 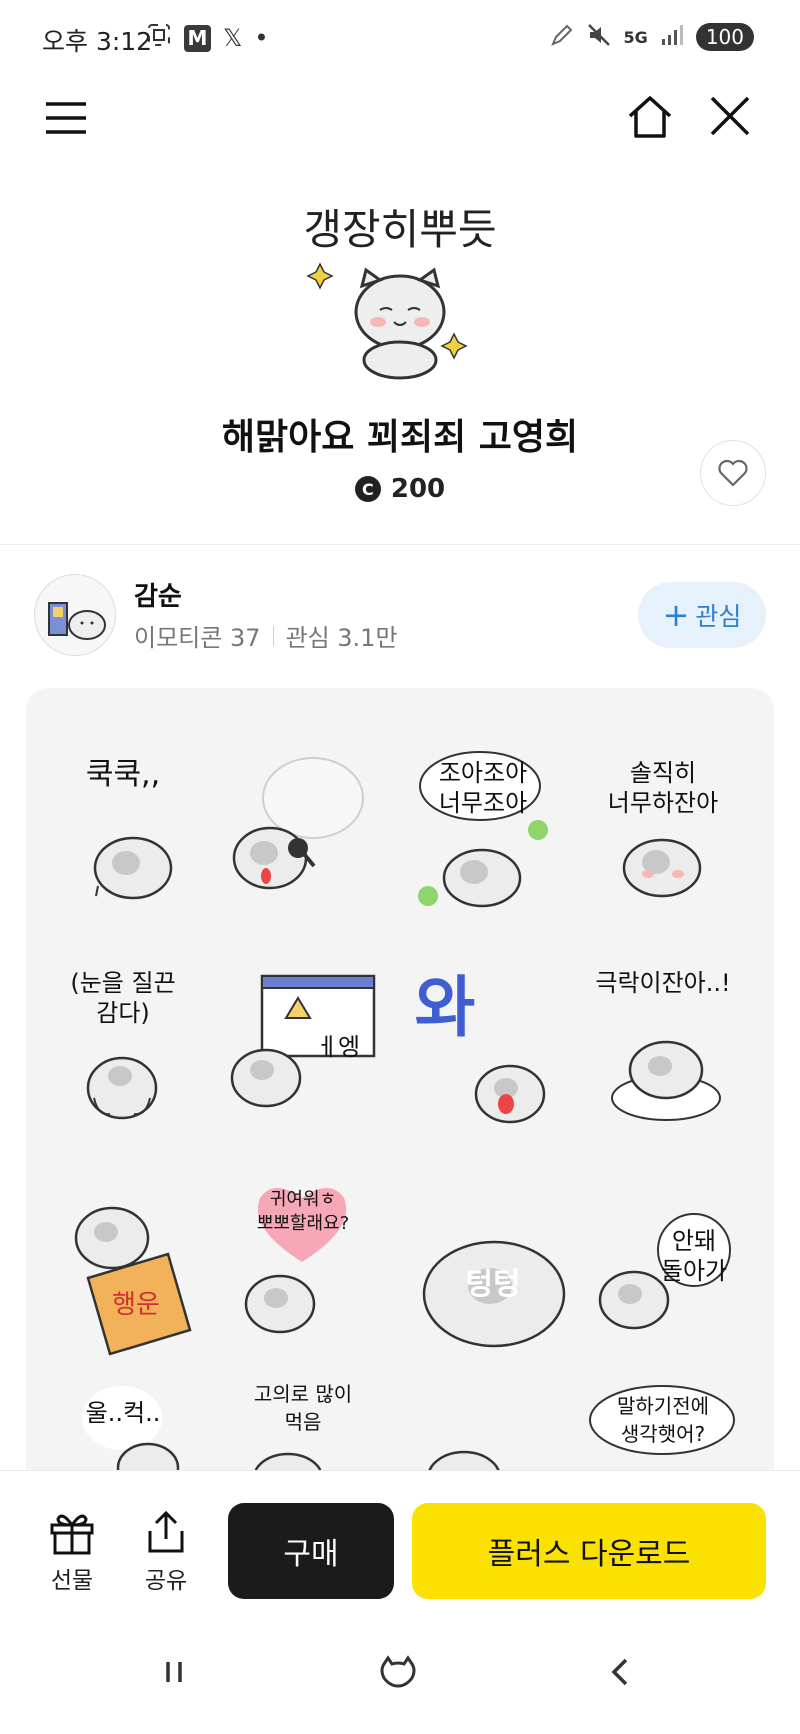 I want to click on sticker-text: 행운, so click(x=136, y=1305).